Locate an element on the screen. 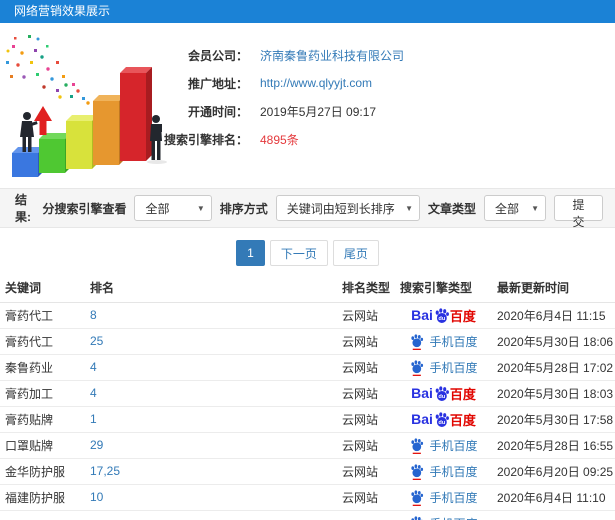  sort-select-value: 关键词由短到长排序 is located at coordinates (340, 208).